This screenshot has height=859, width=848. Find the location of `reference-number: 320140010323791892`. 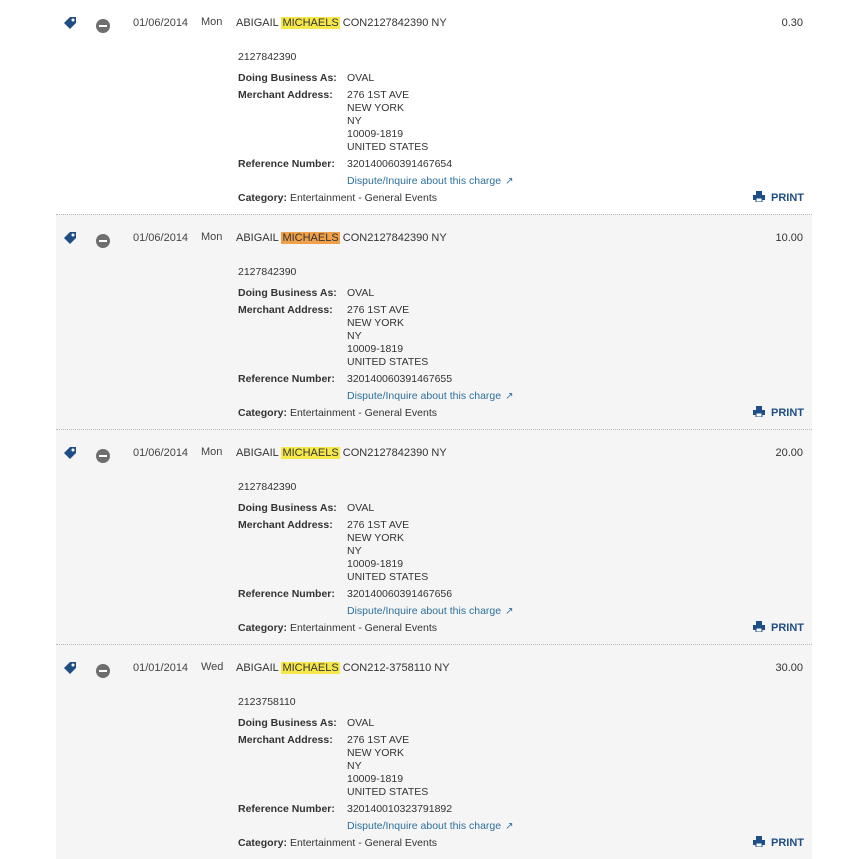

reference-number: 320140010323791892 is located at coordinates (400, 809).